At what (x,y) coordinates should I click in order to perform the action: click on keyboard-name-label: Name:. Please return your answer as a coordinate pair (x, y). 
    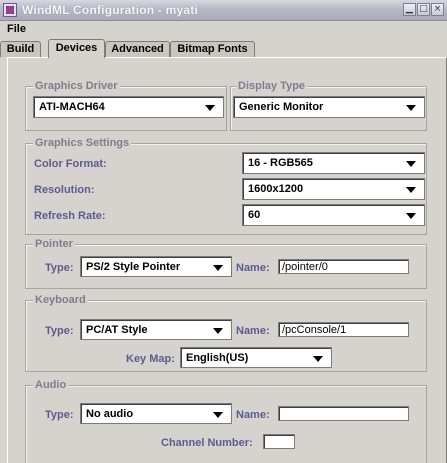
    Looking at the image, I should click on (253, 331).